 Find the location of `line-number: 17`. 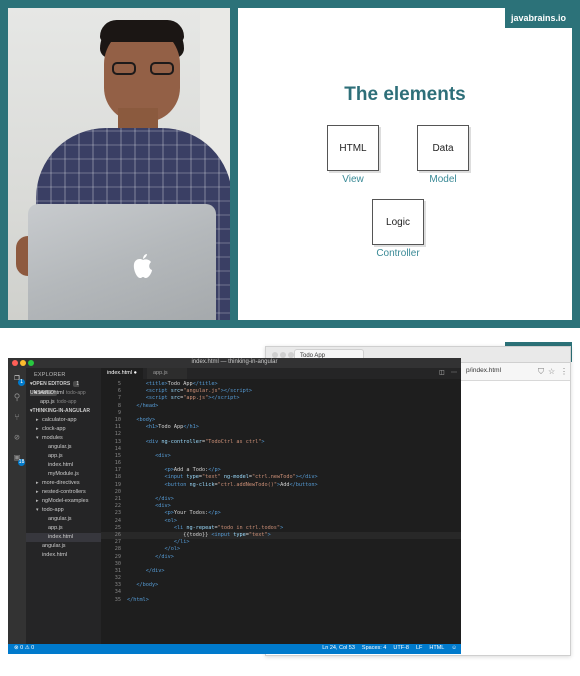

line-number: 17 is located at coordinates (117, 470).